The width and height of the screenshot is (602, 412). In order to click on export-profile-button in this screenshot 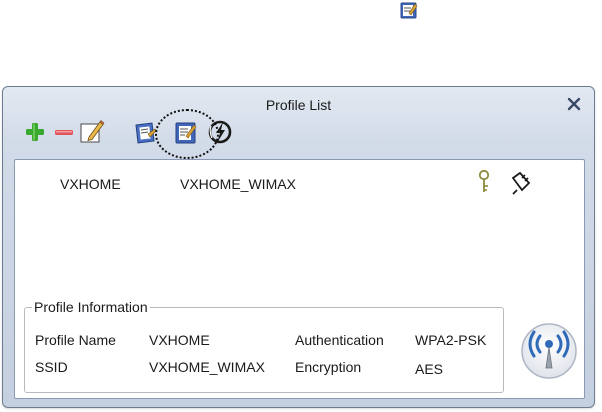, I will do `click(186, 132)`.